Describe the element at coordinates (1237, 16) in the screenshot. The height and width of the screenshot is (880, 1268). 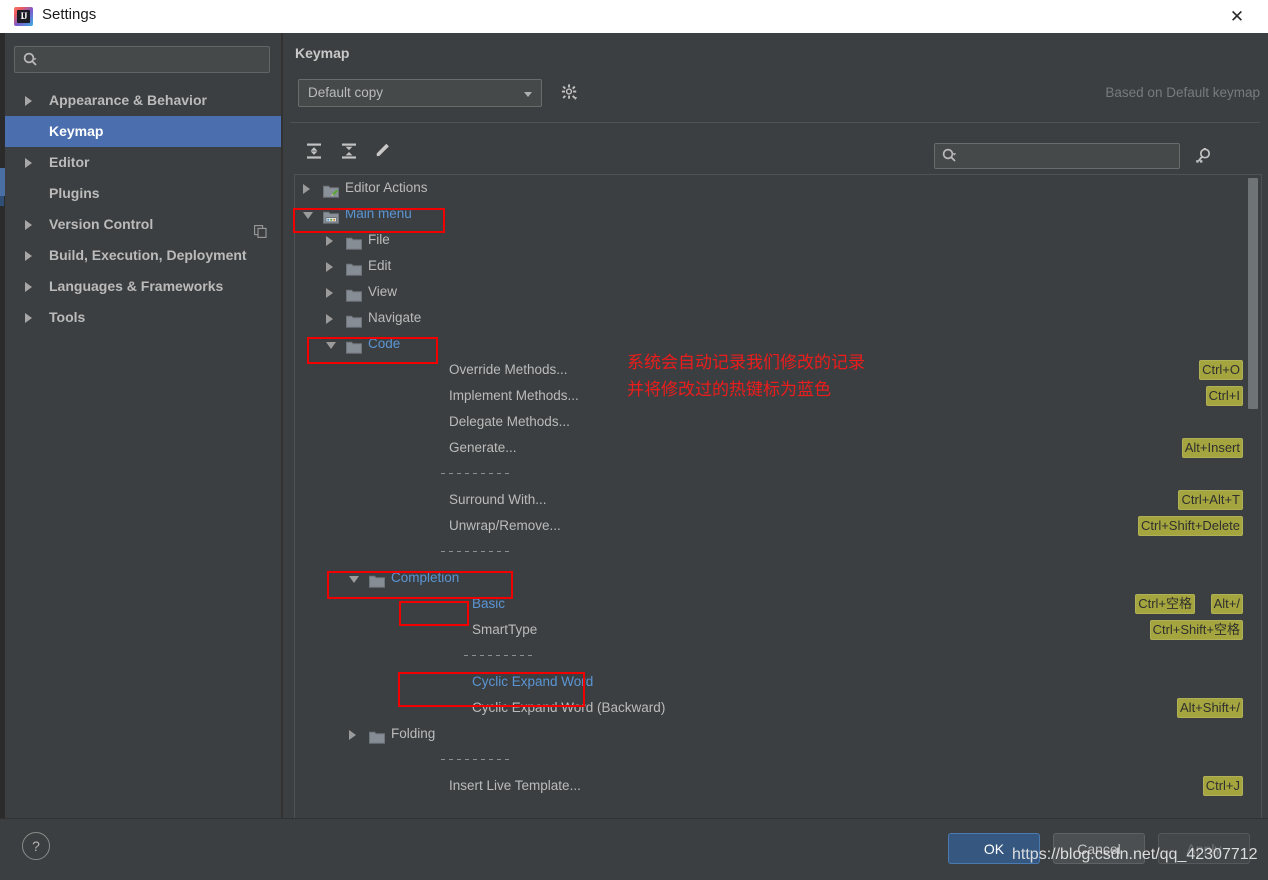
I see `close-icon: ✕` at that location.